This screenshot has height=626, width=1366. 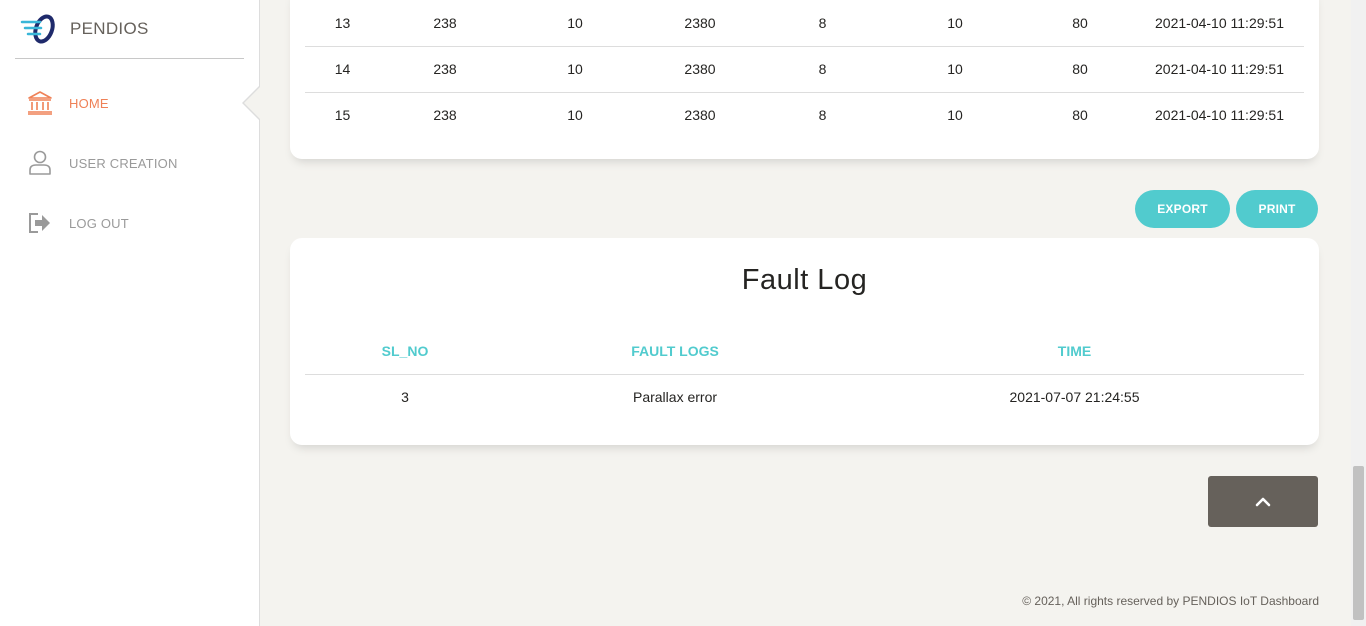 What do you see at coordinates (1277, 209) in the screenshot?
I see `print-button: PRINT` at bounding box center [1277, 209].